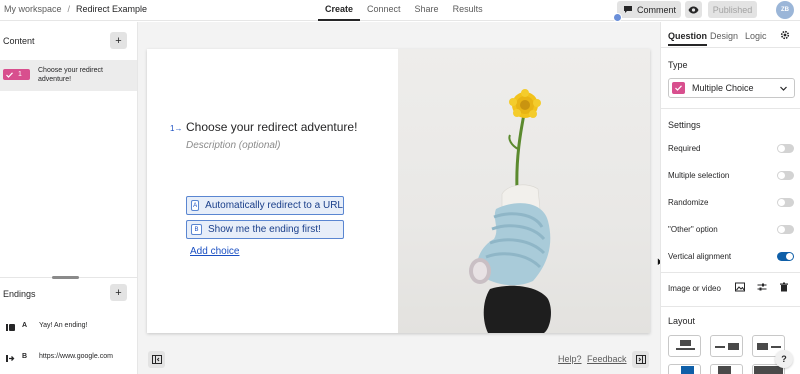 The width and height of the screenshot is (800, 374). What do you see at coordinates (785, 229) in the screenshot?
I see `other-option-toggle` at bounding box center [785, 229].